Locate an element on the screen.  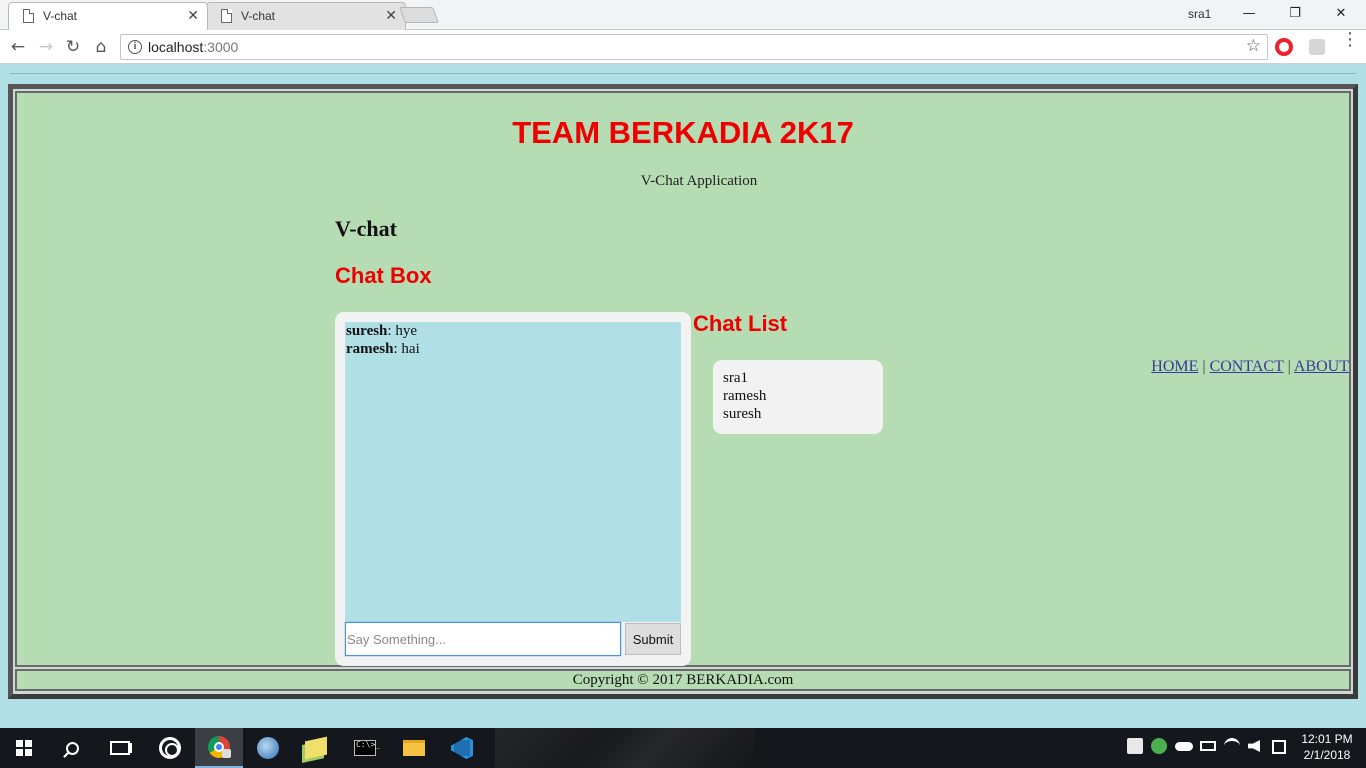
taskbar-vscode is located at coordinates (462, 748).